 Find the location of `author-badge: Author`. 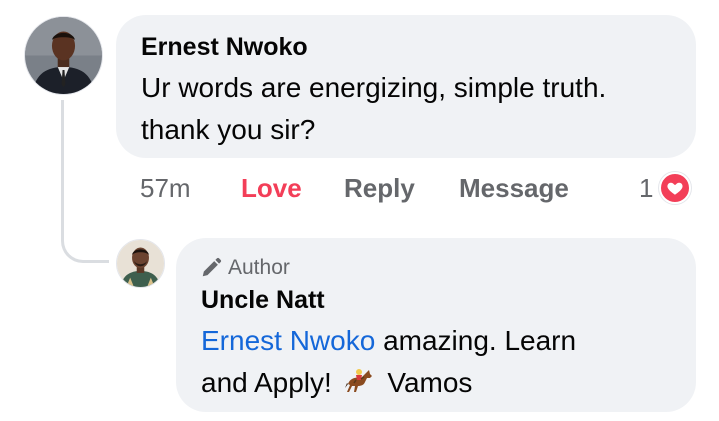

author-badge: Author is located at coordinates (245, 268).